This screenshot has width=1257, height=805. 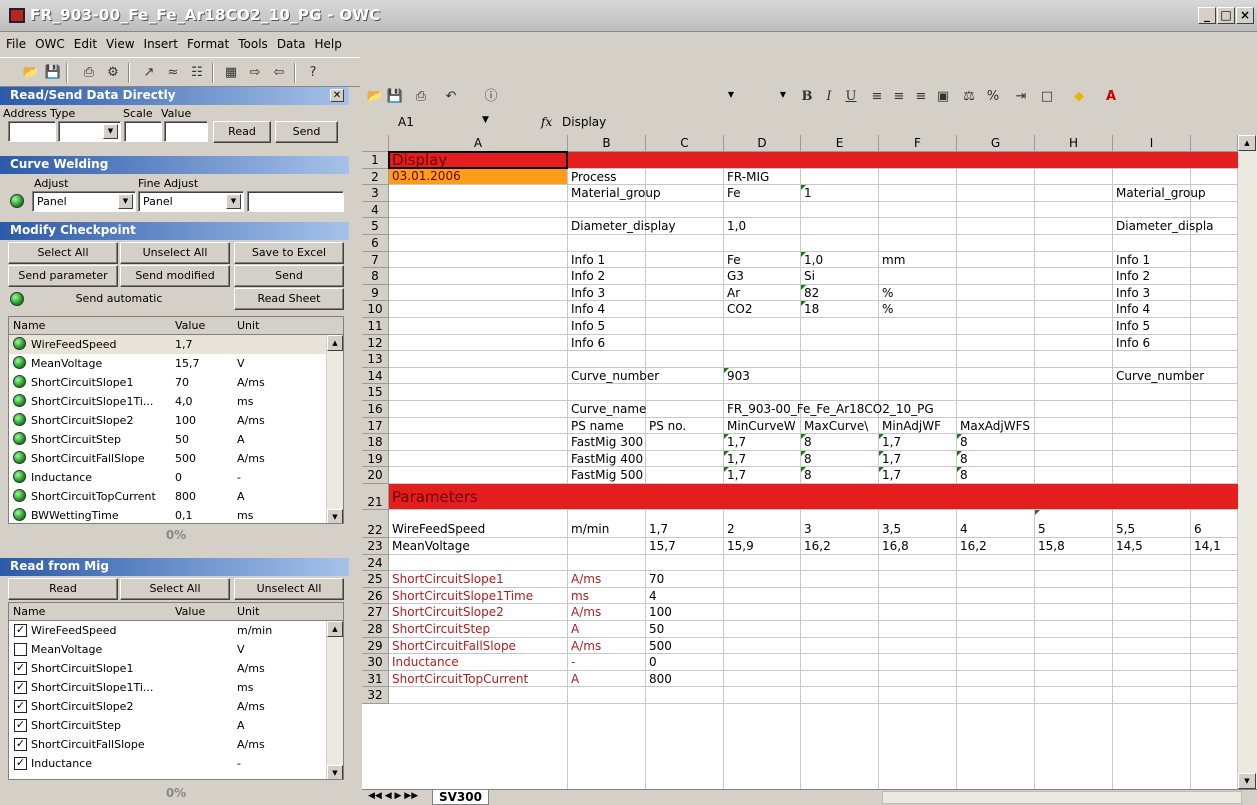 What do you see at coordinates (20, 649) in the screenshot?
I see `checkbox-unchecked-icon` at bounding box center [20, 649].